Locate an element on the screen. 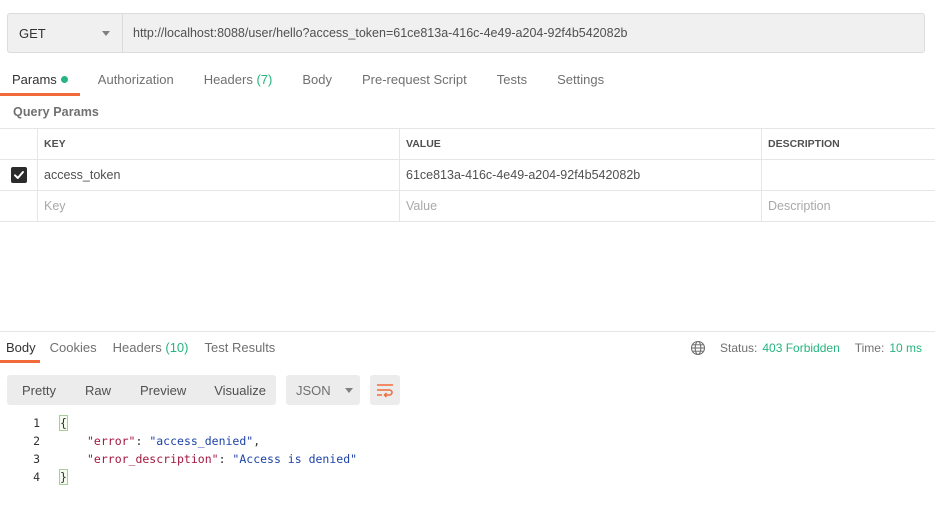 The image size is (935, 519). tab-settings: Settings is located at coordinates (580, 80).